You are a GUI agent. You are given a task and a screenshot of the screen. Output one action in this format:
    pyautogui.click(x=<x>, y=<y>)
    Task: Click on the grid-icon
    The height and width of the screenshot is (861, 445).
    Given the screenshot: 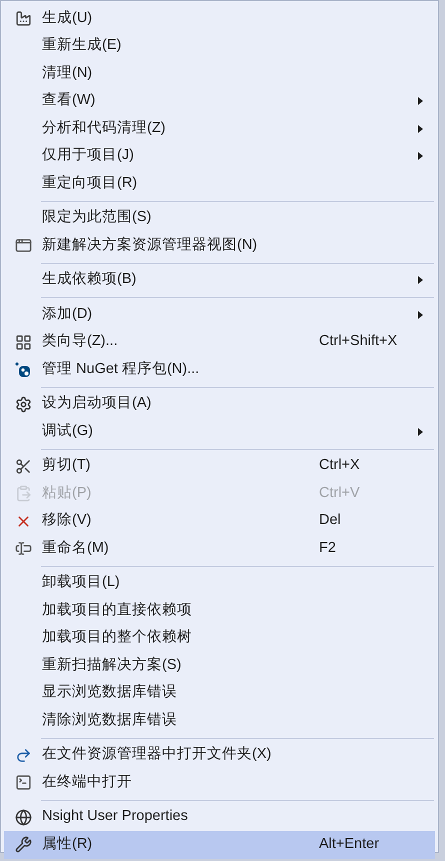 What is the action you would take?
    pyautogui.click(x=23, y=342)
    